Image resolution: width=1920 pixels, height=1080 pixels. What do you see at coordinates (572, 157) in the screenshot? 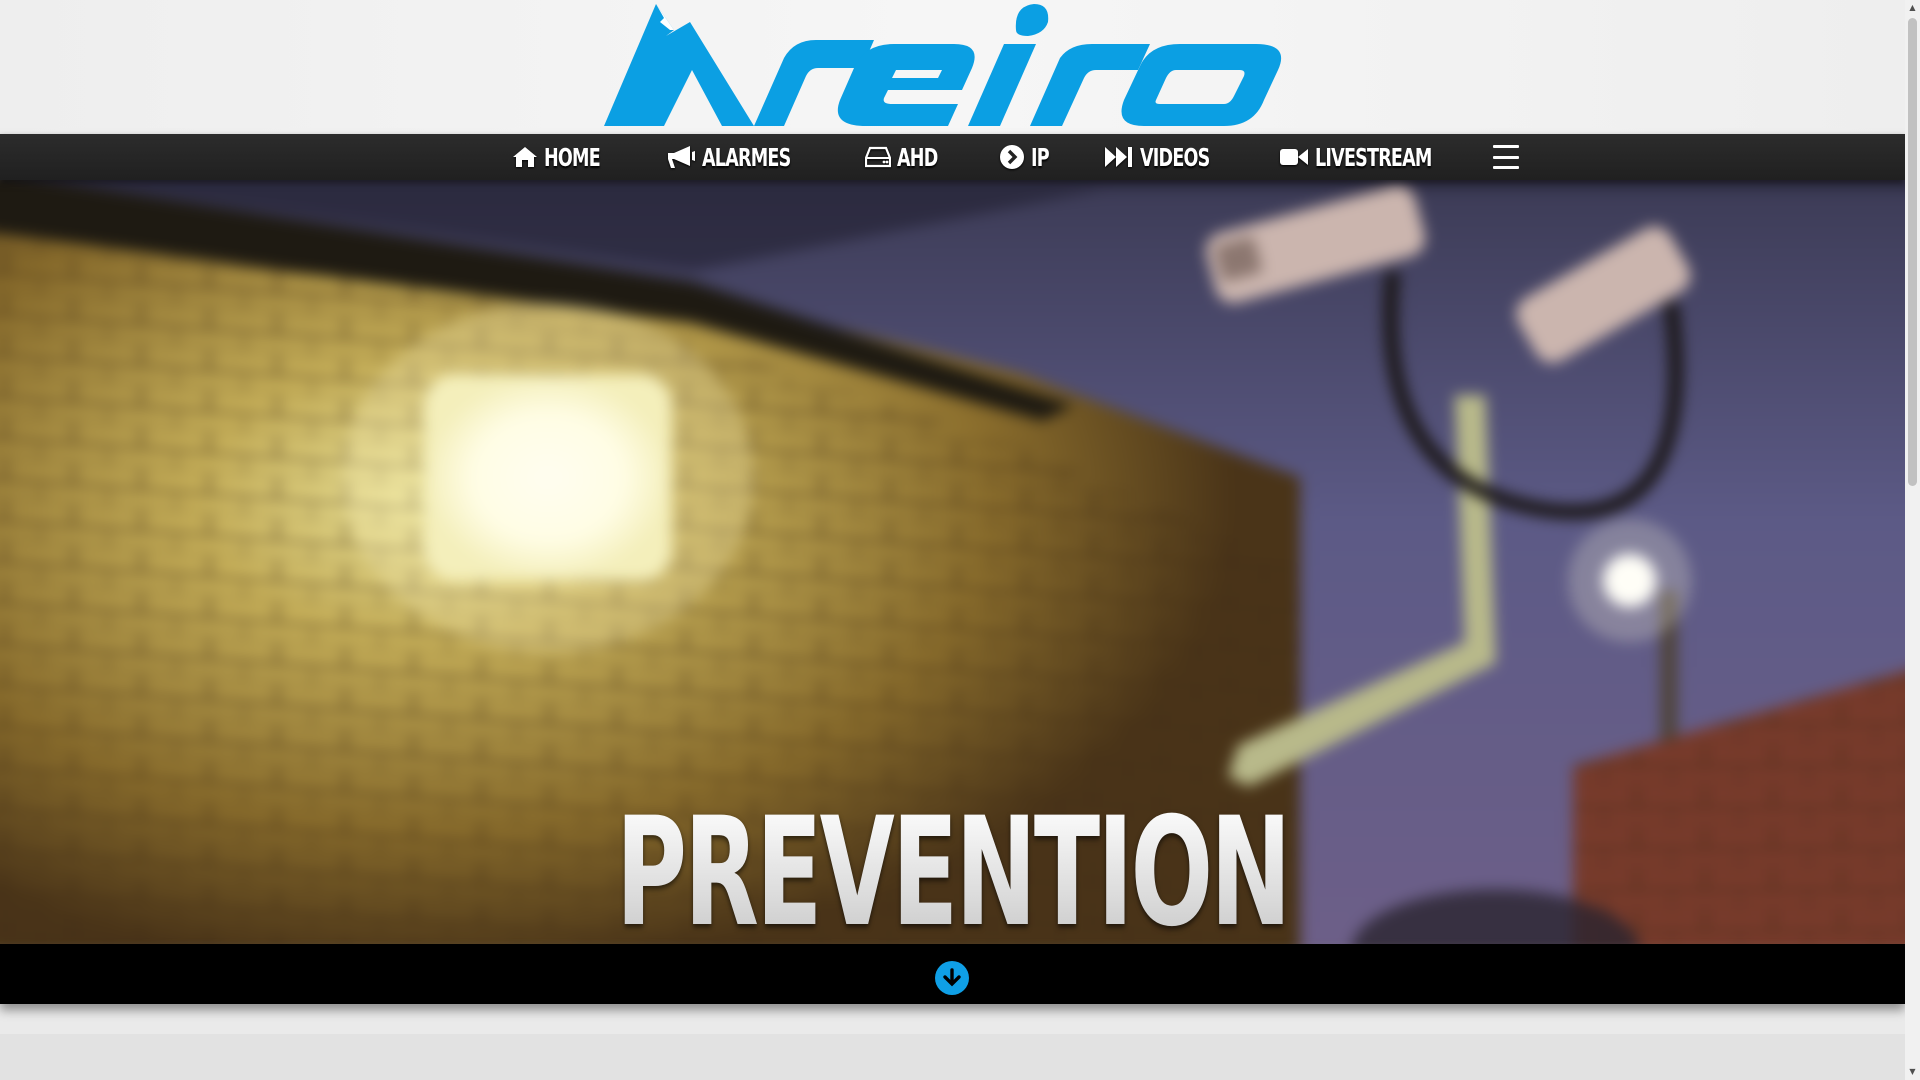
I see `nav-home-label: HOME` at bounding box center [572, 157].